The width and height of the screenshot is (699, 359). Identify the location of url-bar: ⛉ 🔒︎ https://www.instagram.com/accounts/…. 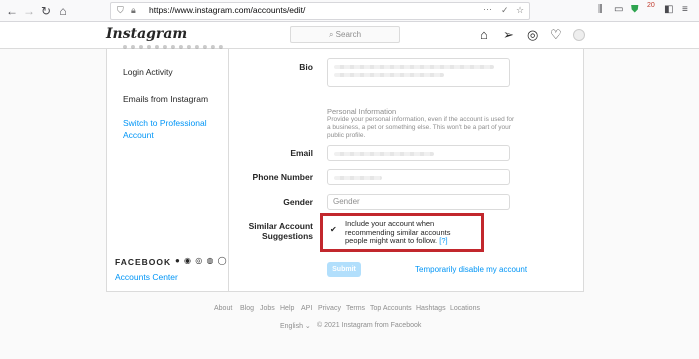
(320, 11).